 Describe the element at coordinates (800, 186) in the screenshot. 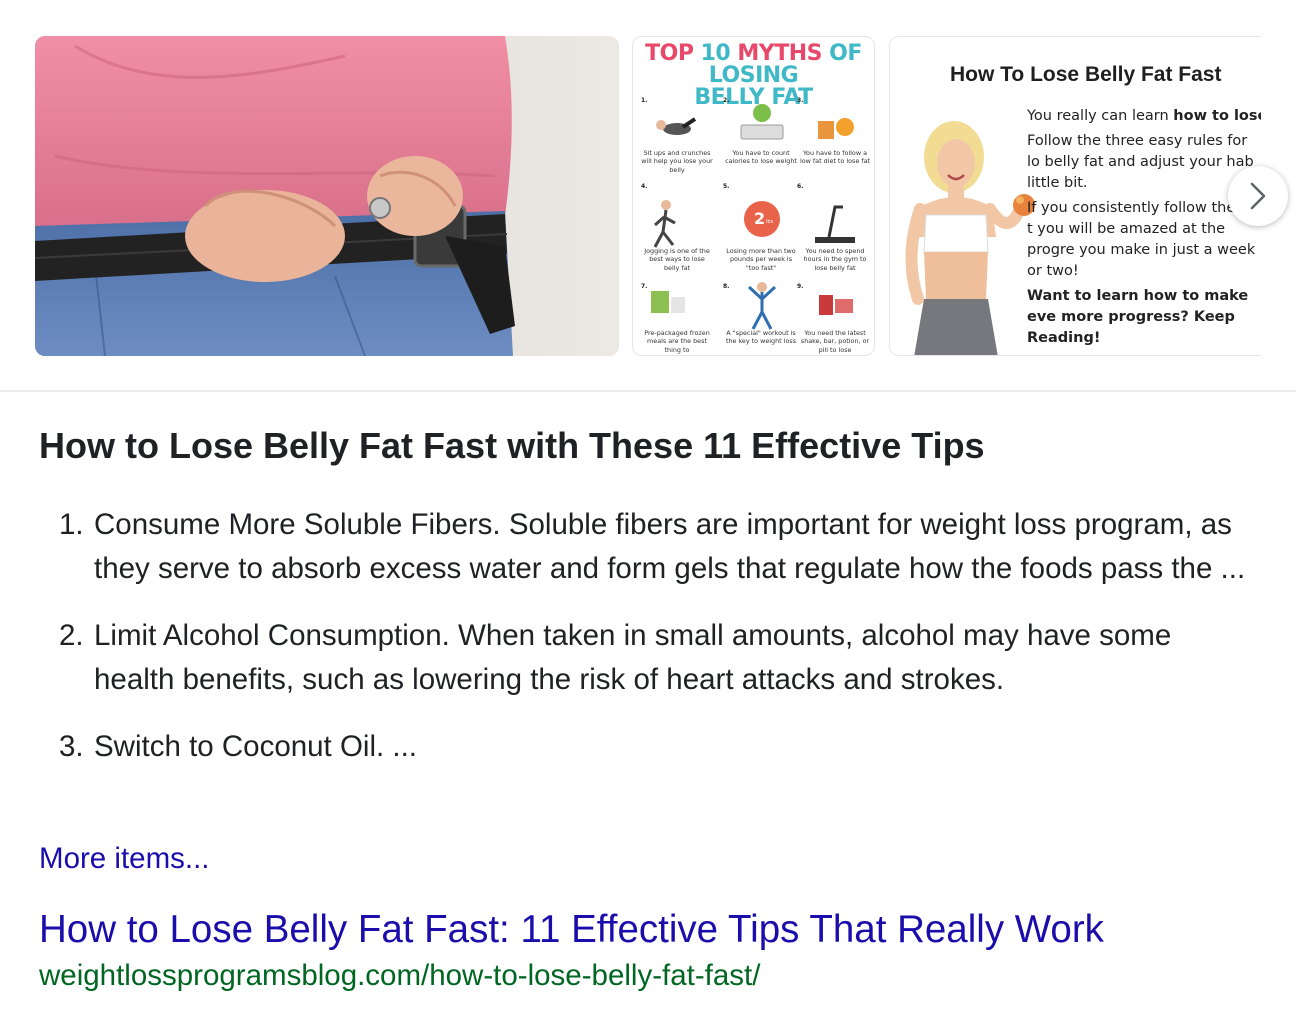

I see `myth-number: 6.` at that location.